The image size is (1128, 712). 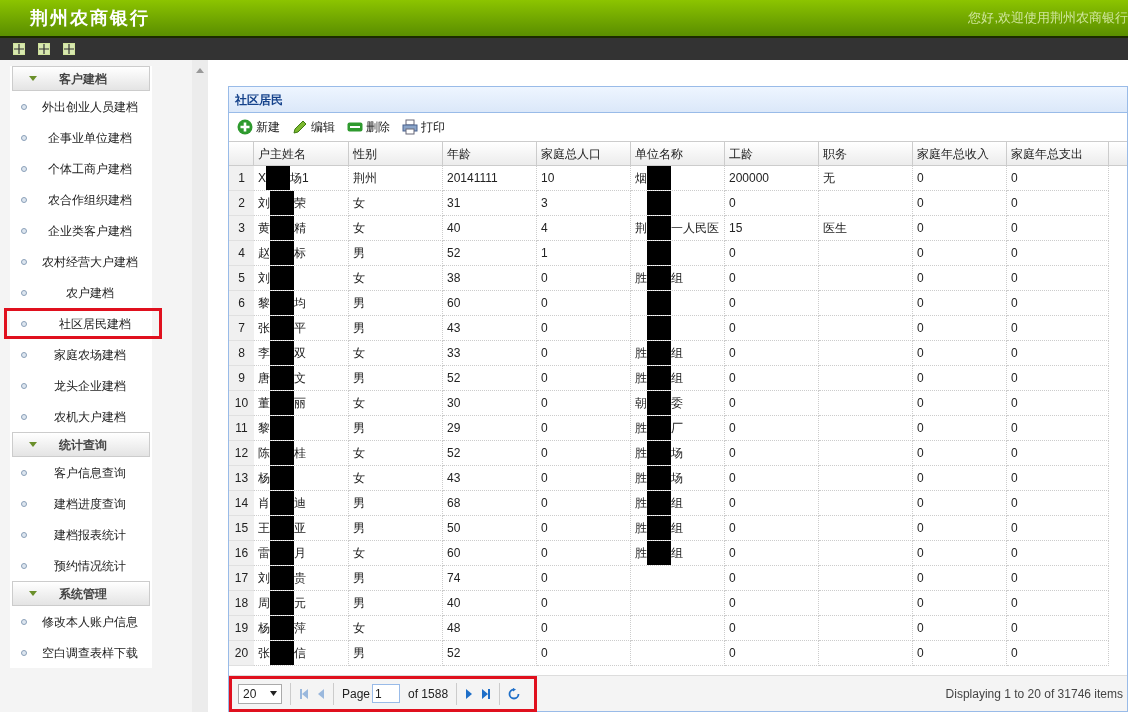 What do you see at coordinates (78, 199) in the screenshot?
I see `sidebar-item: 农合作组织建档` at bounding box center [78, 199].